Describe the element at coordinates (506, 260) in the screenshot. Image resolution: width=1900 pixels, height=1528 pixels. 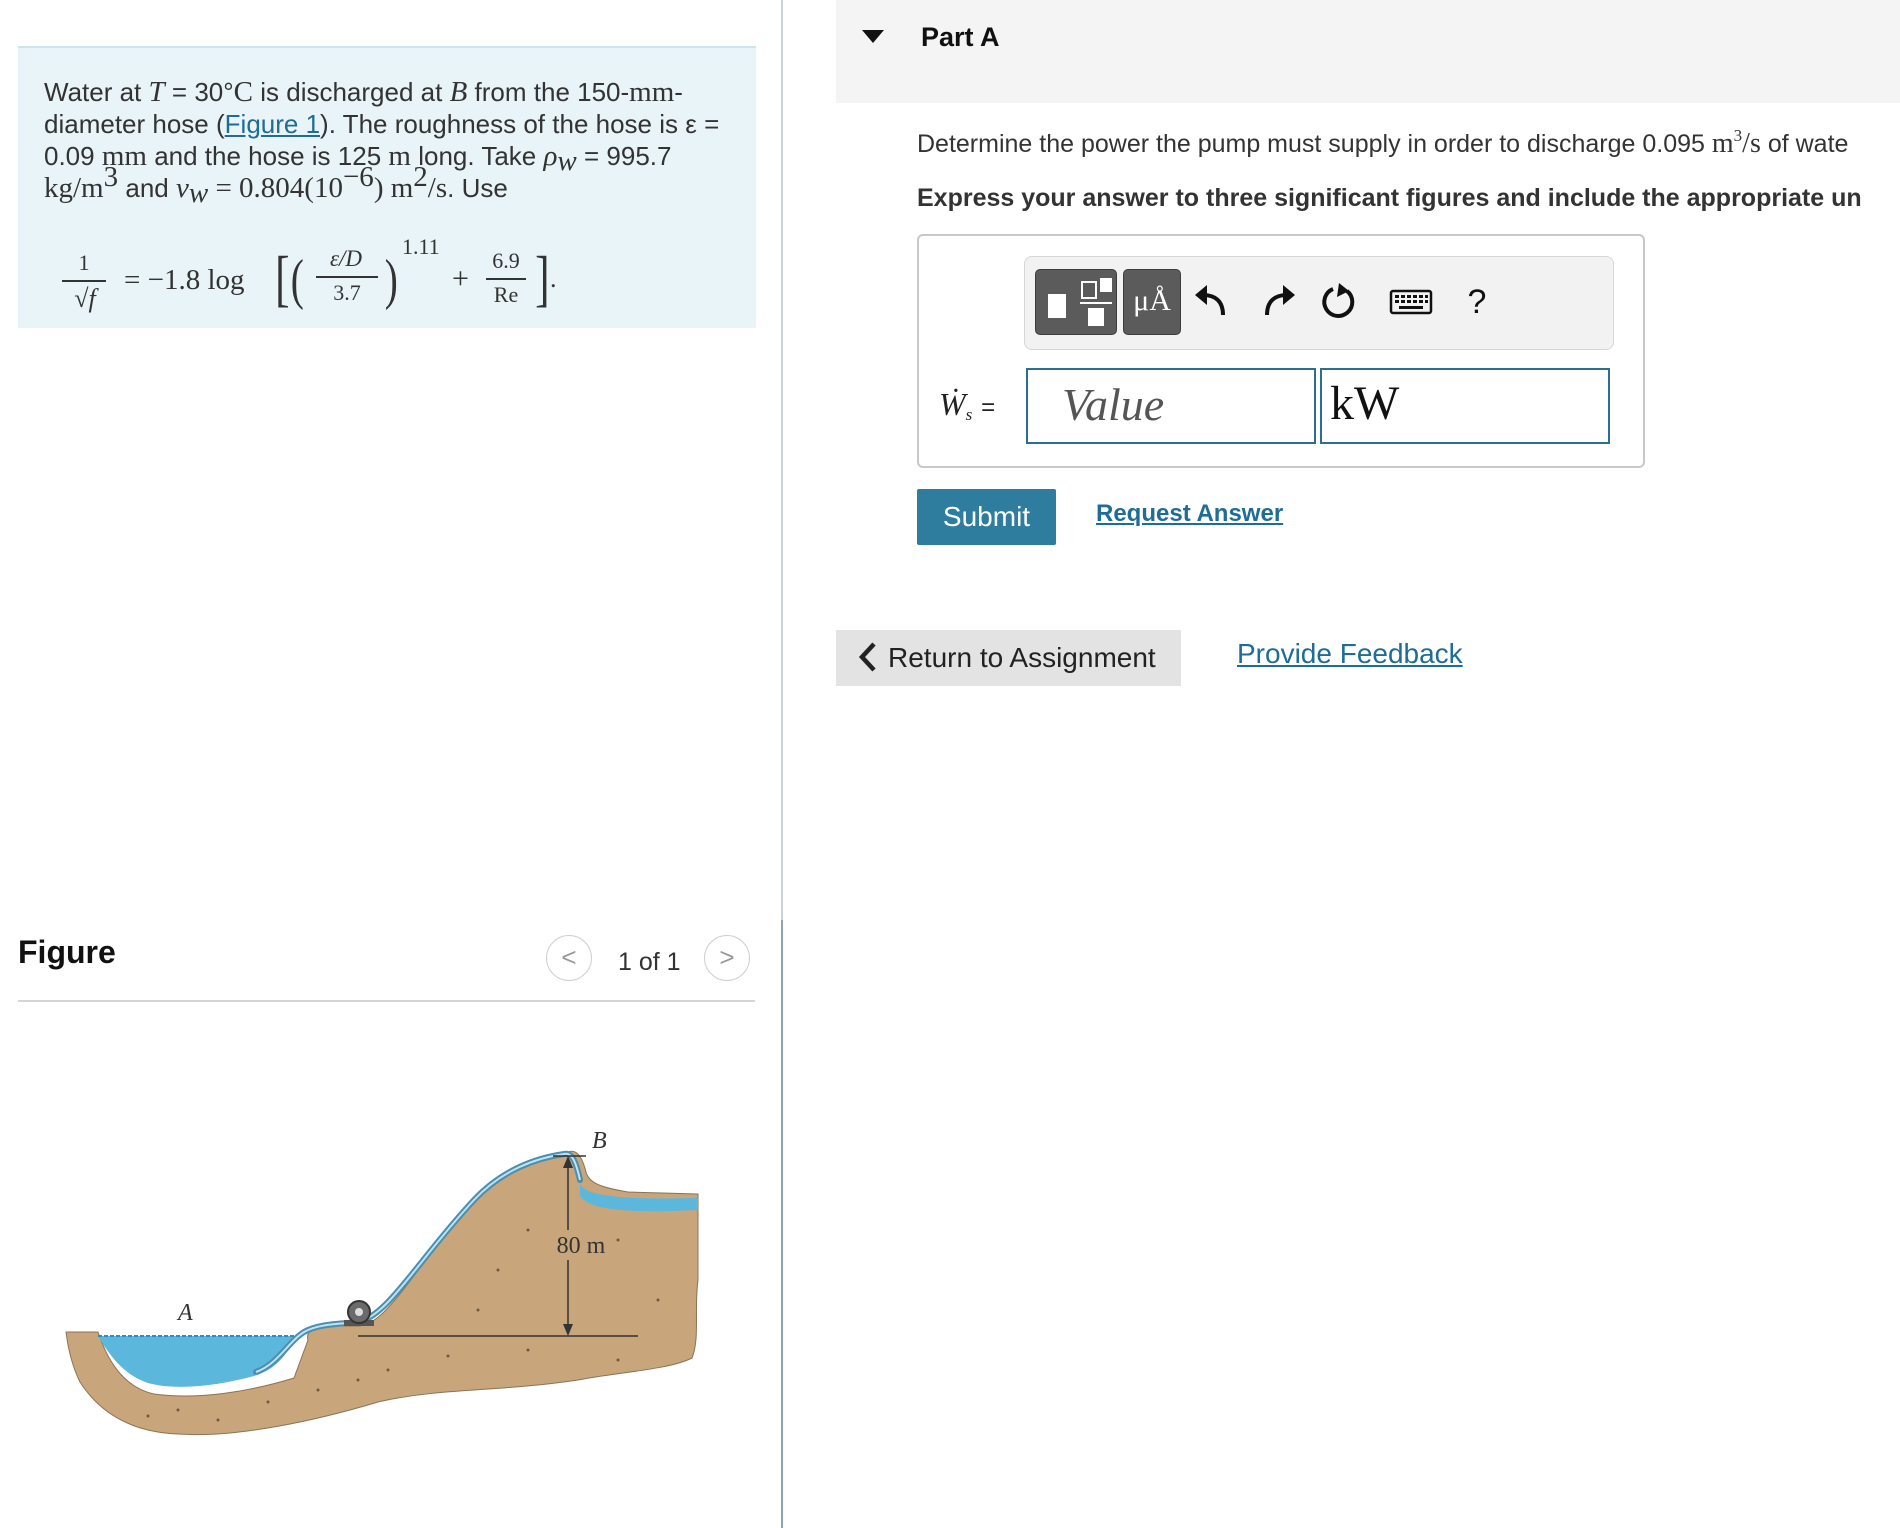
I see `formula-six-nine: 6.9` at that location.